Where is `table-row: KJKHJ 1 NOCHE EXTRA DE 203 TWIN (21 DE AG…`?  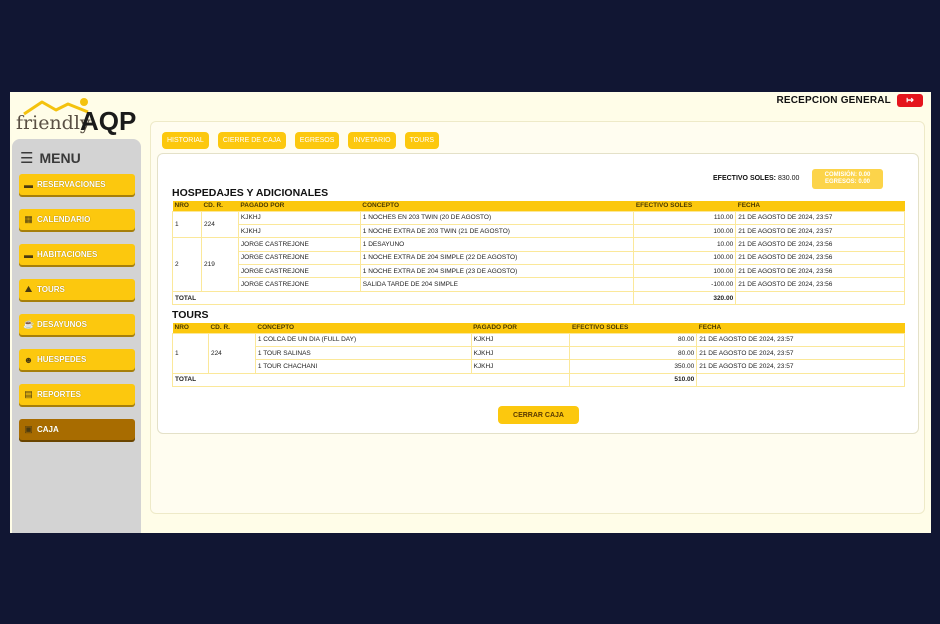
table-row: KJKHJ 1 NOCHE EXTRA DE 203 TWIN (21 DE AG… is located at coordinates (539, 231).